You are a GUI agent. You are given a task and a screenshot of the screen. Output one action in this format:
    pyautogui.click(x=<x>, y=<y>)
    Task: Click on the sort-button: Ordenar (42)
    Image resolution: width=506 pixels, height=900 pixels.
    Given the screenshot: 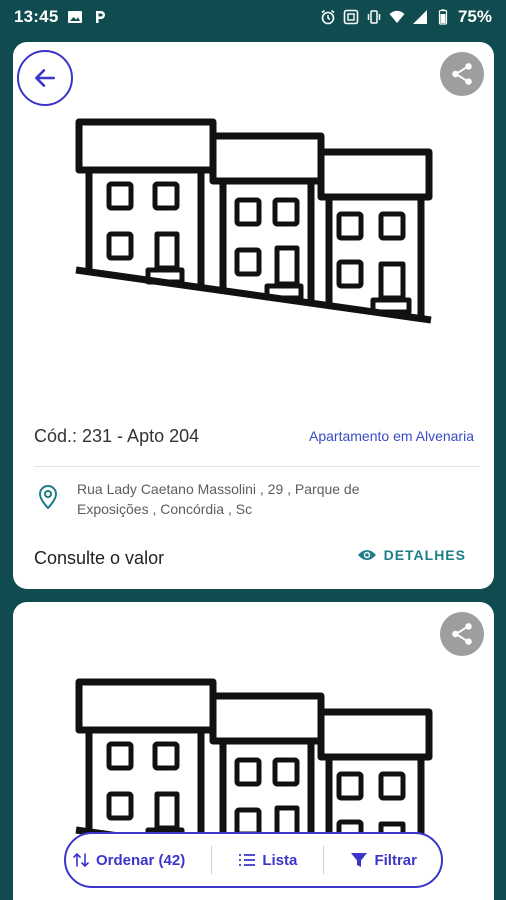 What is the action you would take?
    pyautogui.click(x=128, y=860)
    